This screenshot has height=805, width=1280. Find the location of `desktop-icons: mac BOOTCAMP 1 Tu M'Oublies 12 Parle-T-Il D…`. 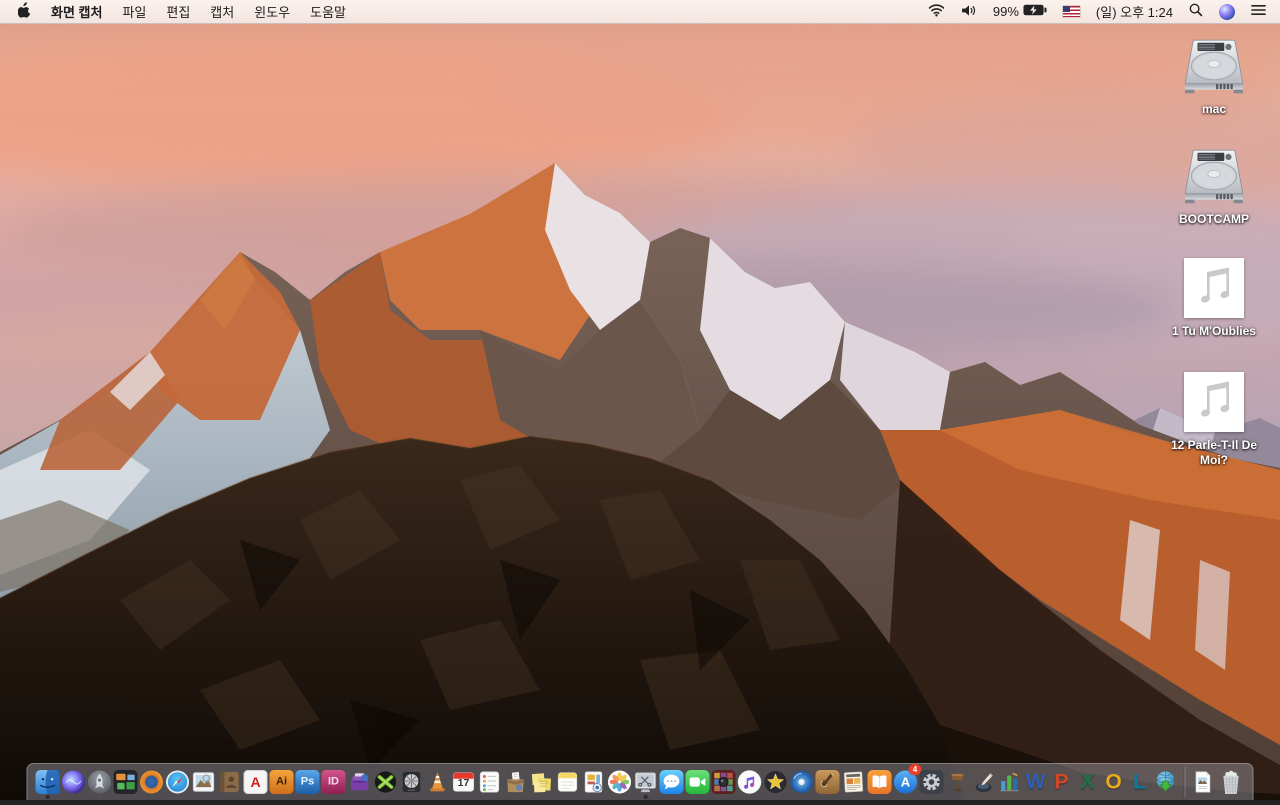

desktop-icons: mac BOOTCAMP 1 Tu M'Oublies 12 Parle-T-Il D… is located at coordinates (1214, 274).